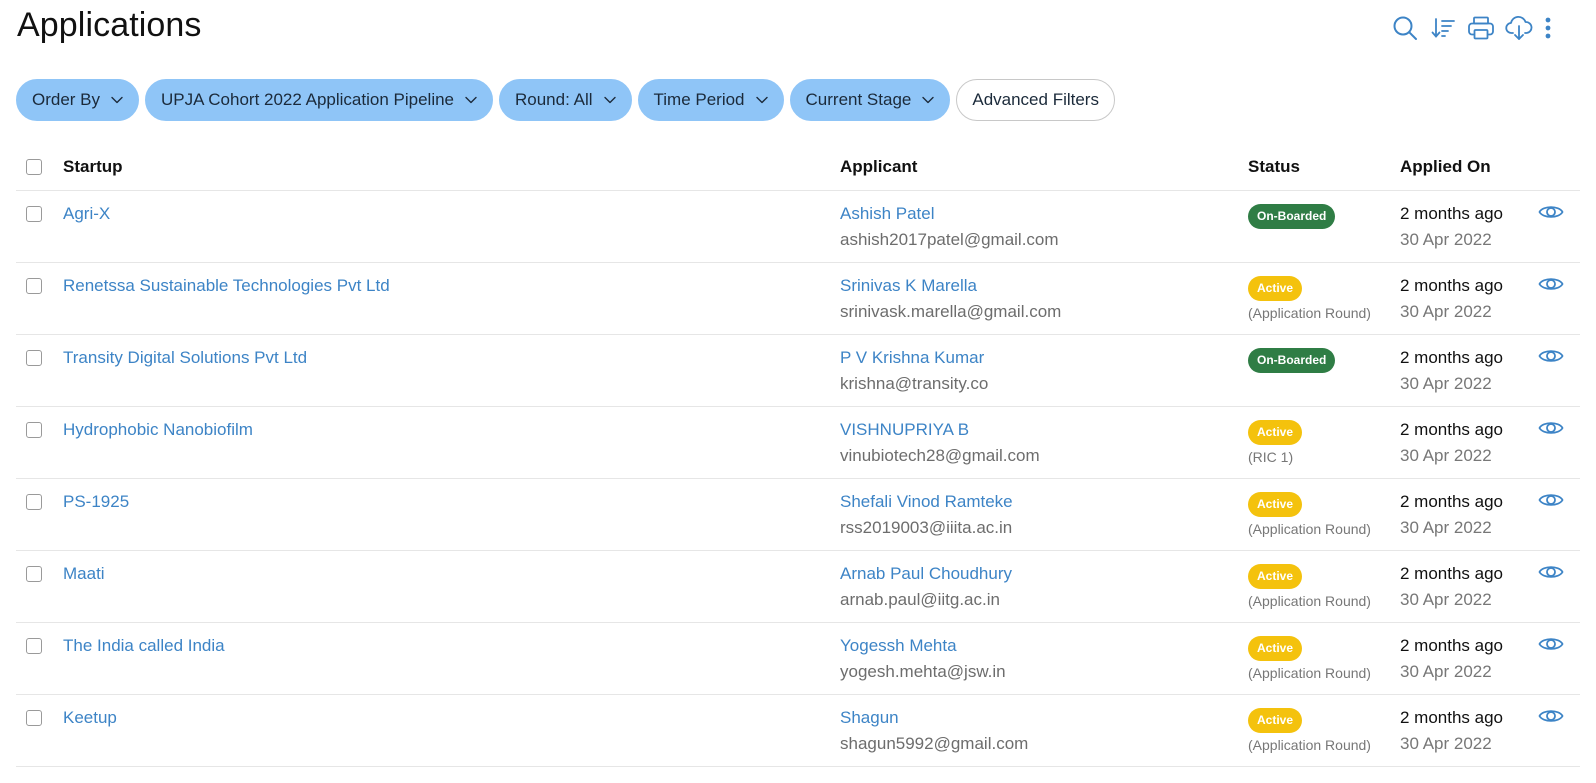 Image resolution: width=1596 pixels, height=783 pixels. I want to click on filter-label: Current Stage, so click(858, 99).